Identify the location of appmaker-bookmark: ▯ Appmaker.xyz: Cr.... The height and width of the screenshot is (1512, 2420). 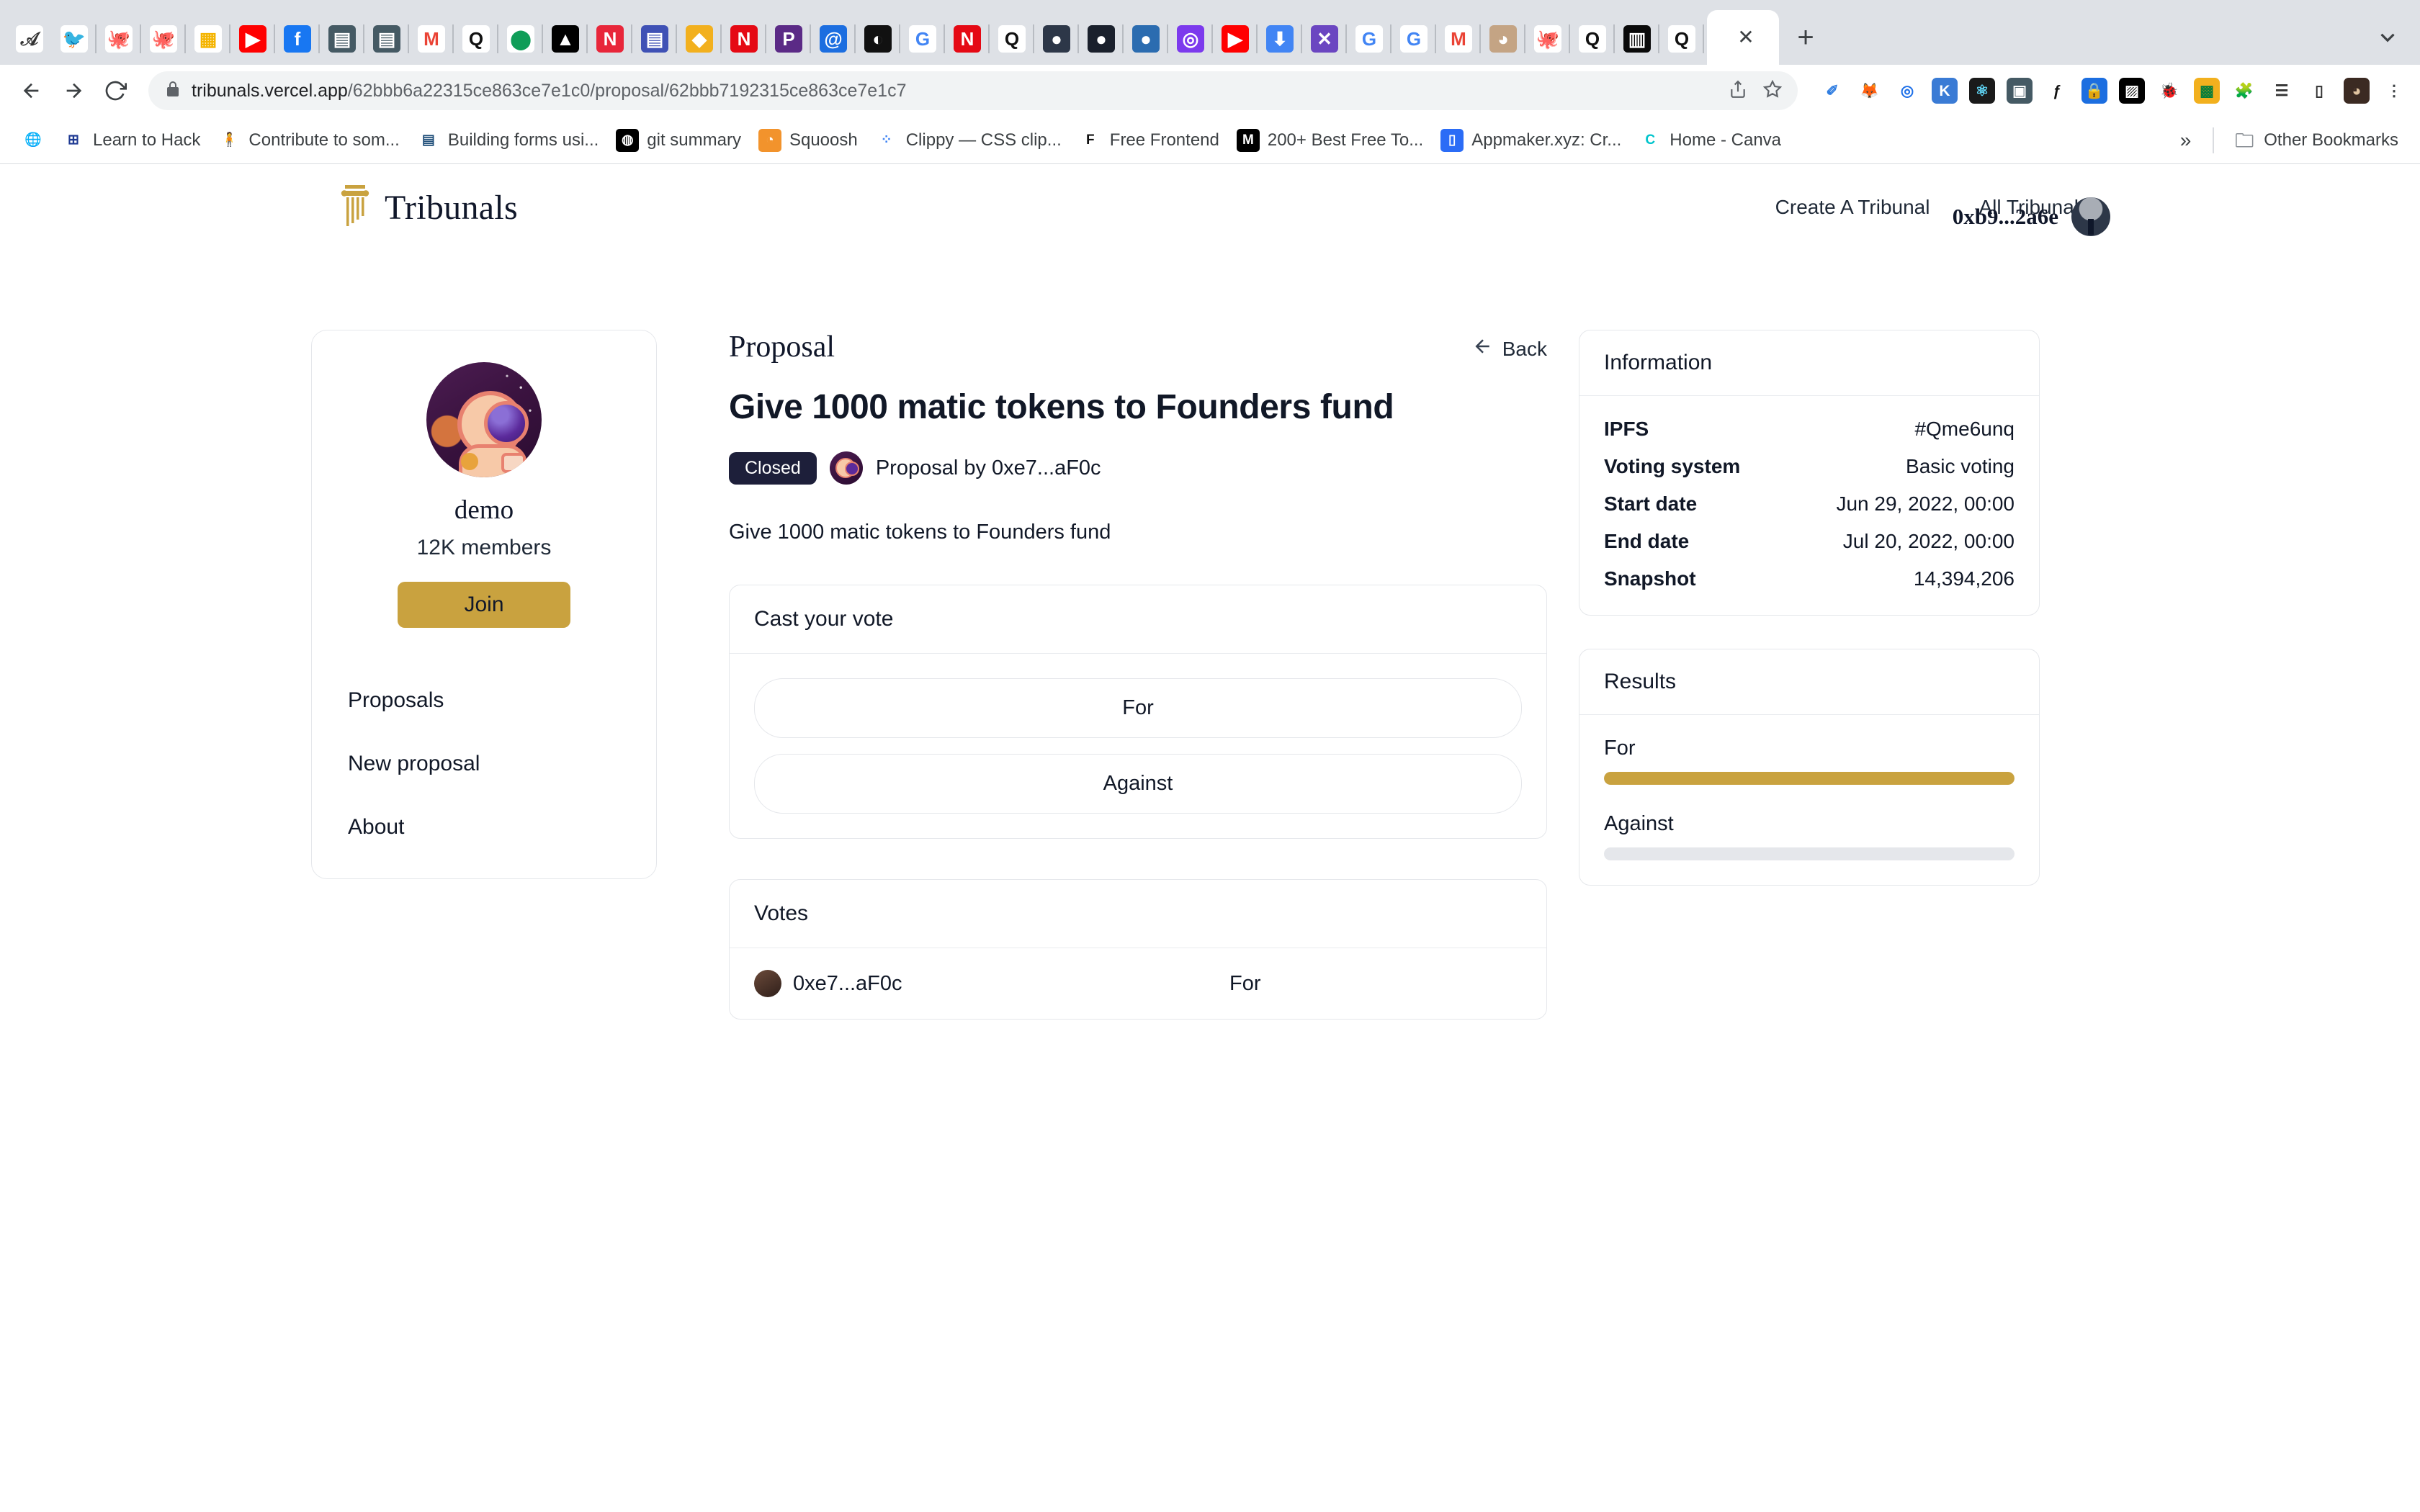
(1531, 140).